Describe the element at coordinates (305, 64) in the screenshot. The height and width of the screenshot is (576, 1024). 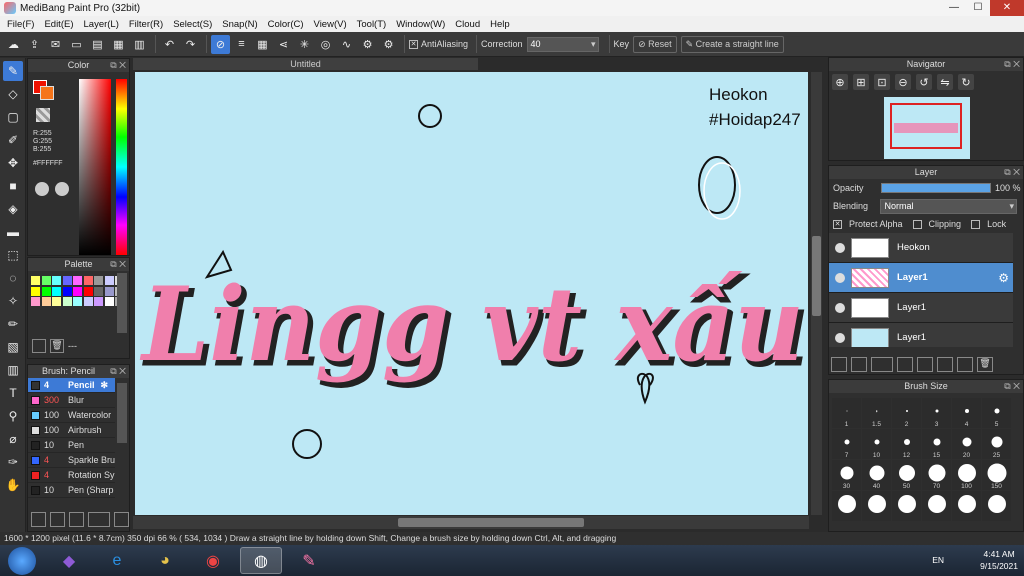
I see `document-tab: Untitled` at that location.